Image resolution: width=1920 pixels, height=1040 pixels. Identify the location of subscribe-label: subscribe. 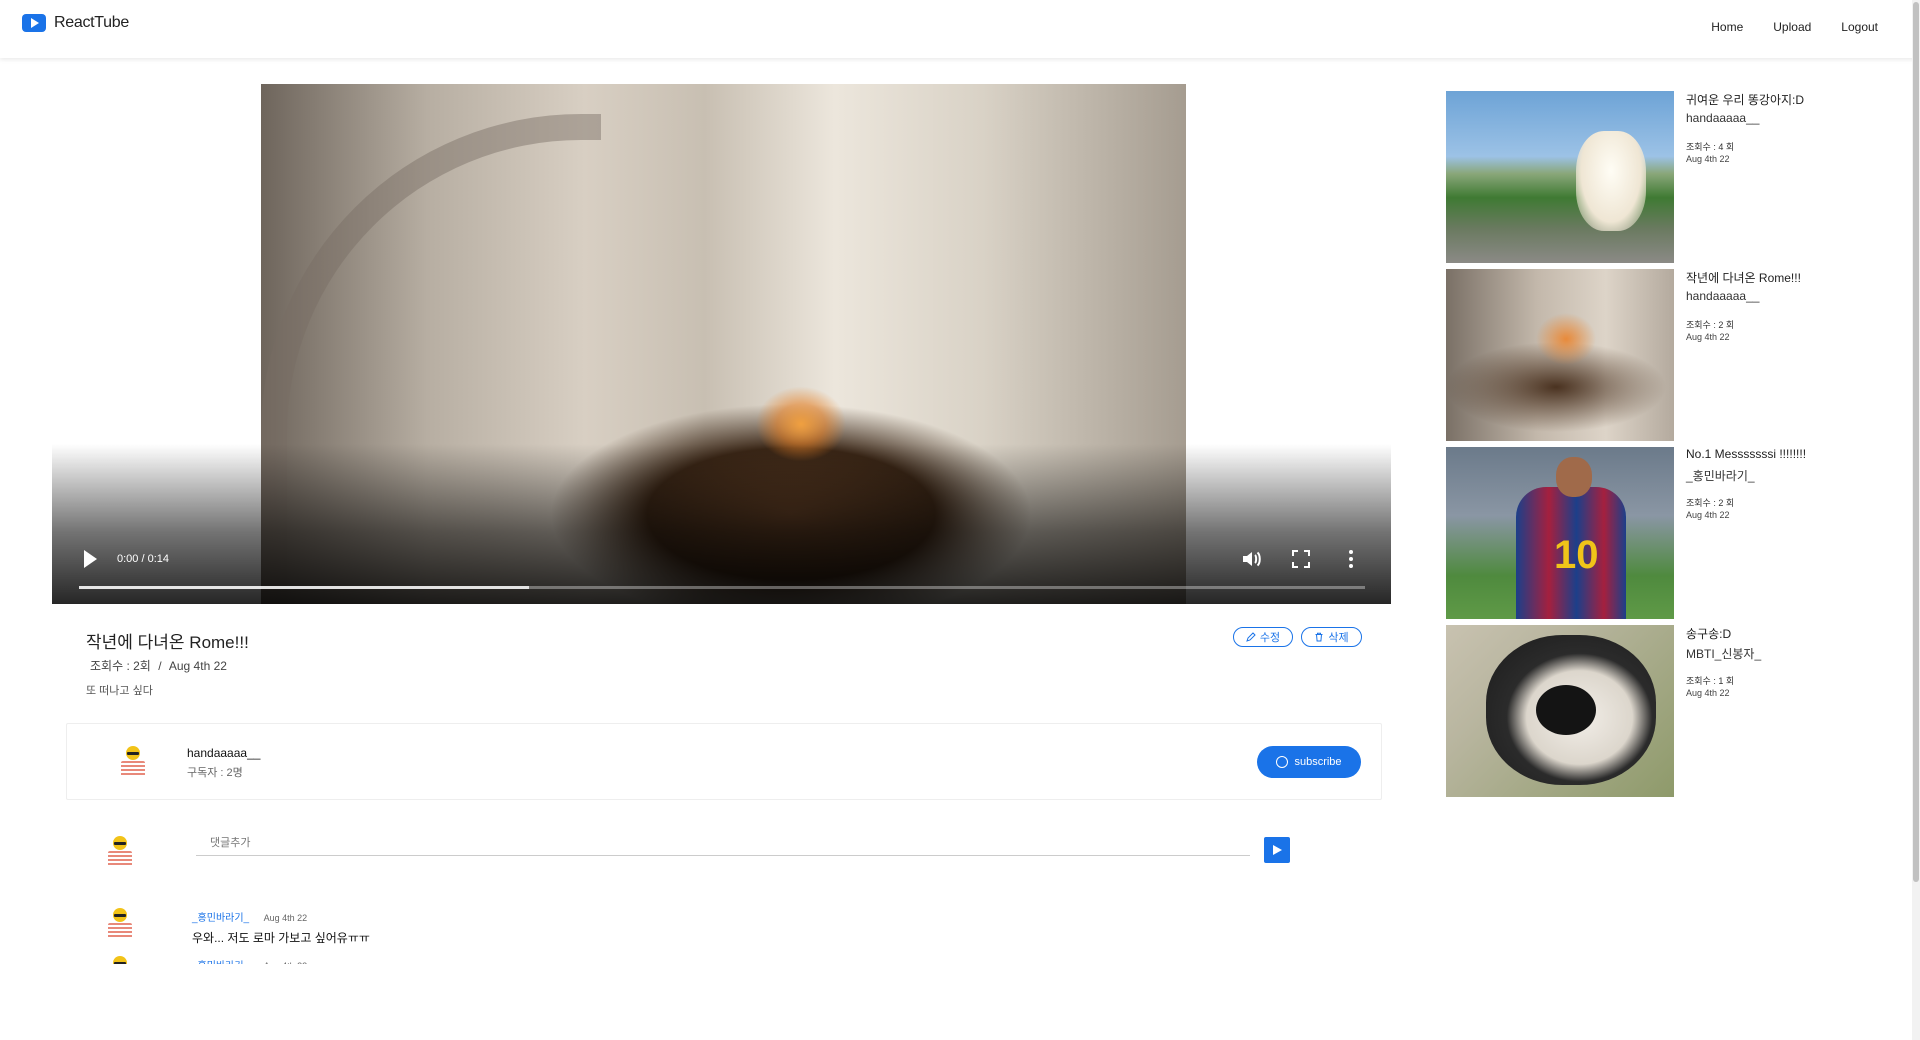
(1318, 762).